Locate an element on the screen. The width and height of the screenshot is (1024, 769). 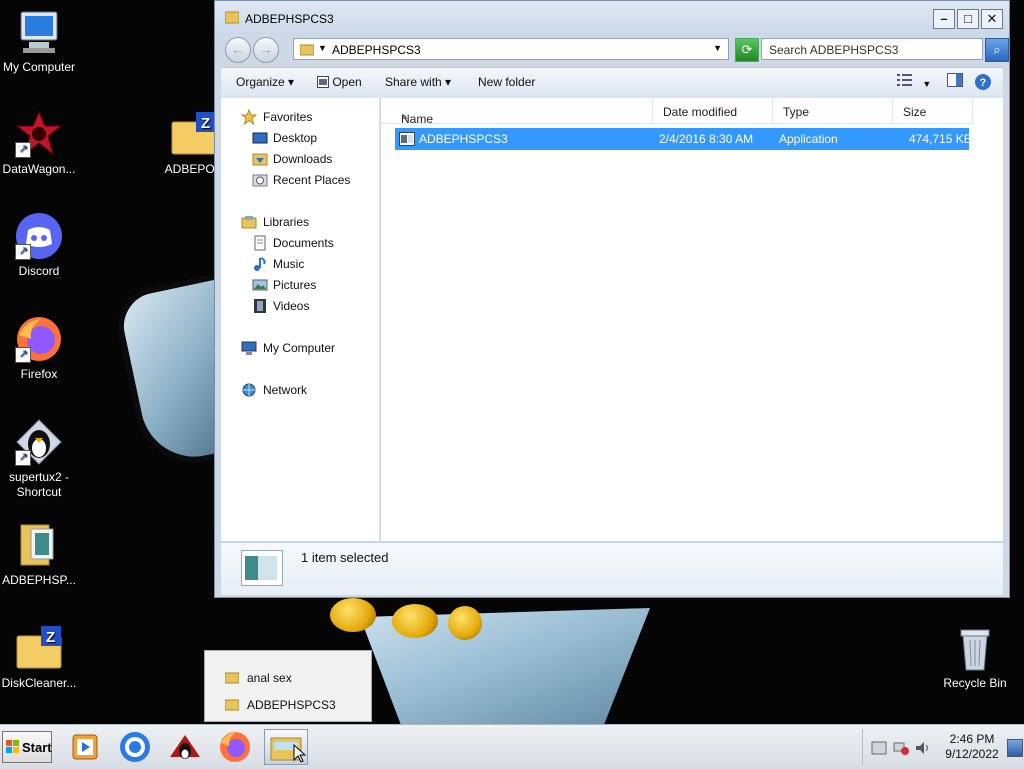
list-item: ADBEPHSPCS3 is located at coordinates (295, 705).